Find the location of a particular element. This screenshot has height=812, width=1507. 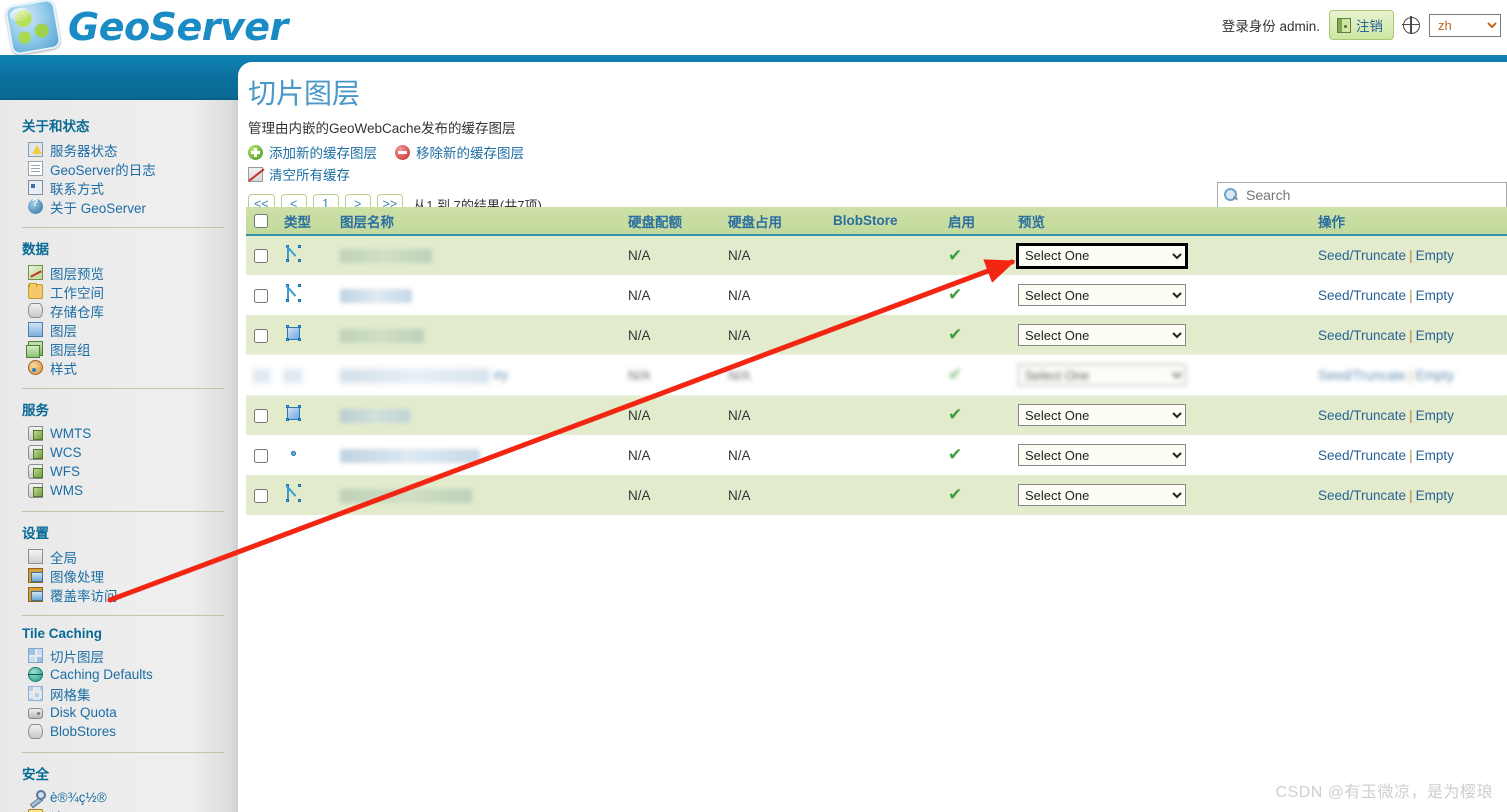

brand: GeoServer is located at coordinates (146, 28).